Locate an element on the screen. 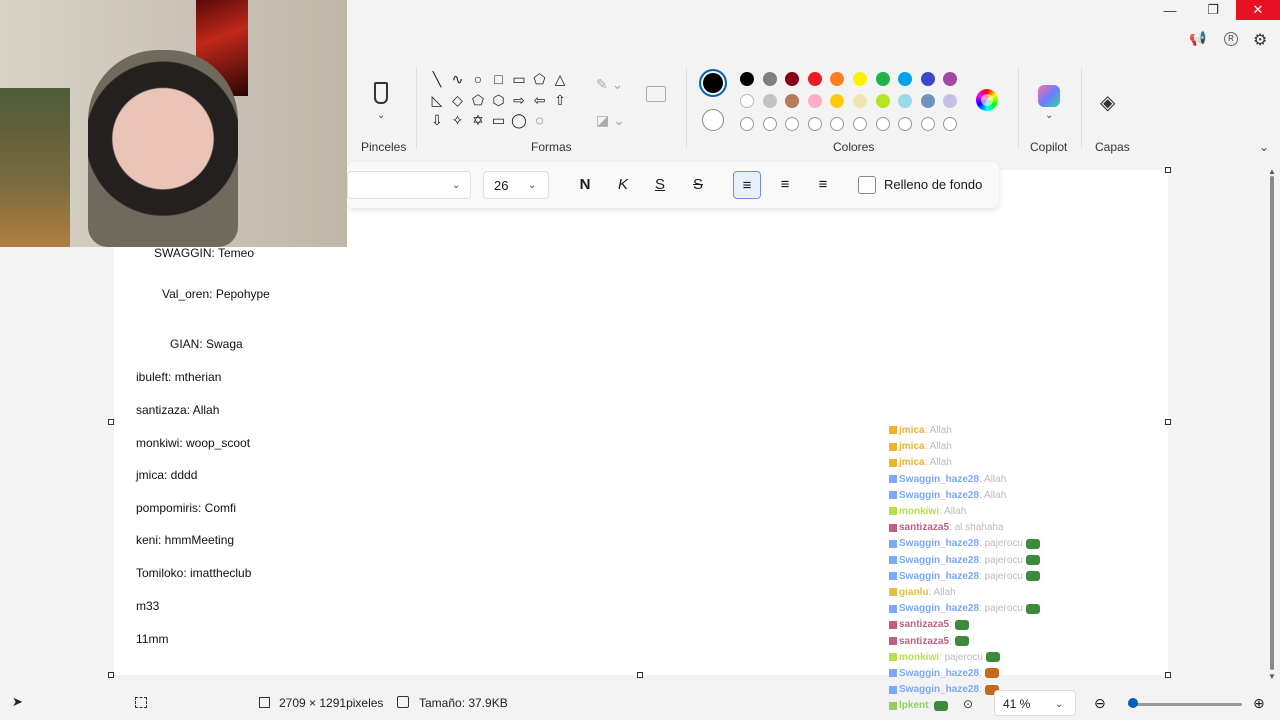  stream-chat-message: santizaza5: al shahaha is located at coordinates (946, 528).